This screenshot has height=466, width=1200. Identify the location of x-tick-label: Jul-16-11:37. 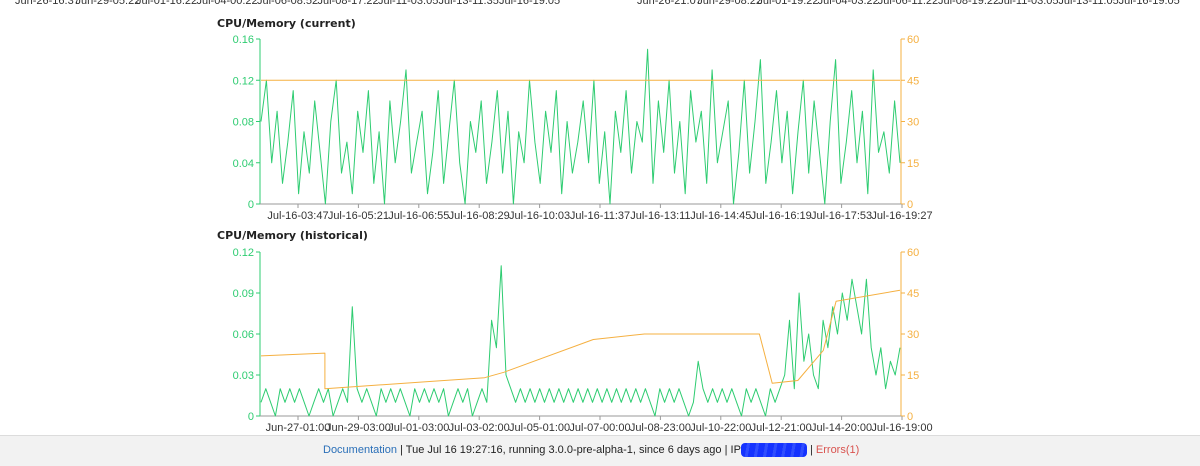
(600, 216).